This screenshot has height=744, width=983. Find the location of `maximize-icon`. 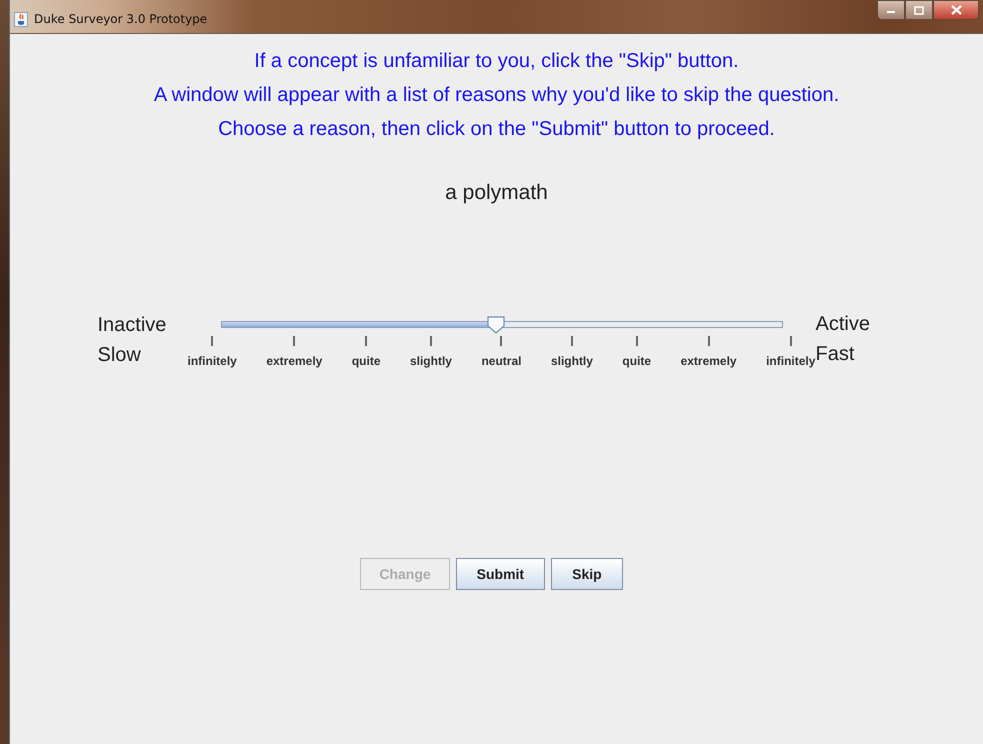

maximize-icon is located at coordinates (919, 10).